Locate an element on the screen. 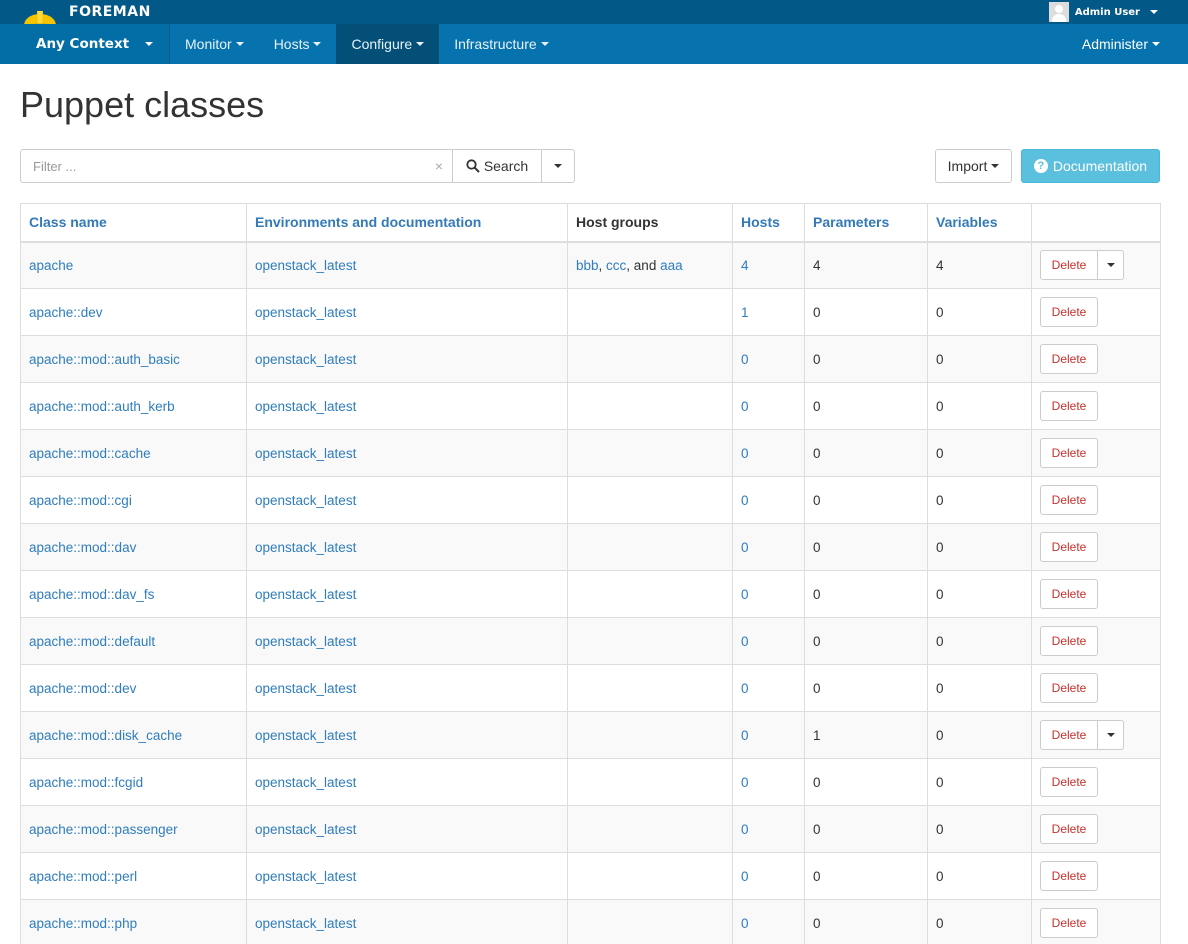 This screenshot has width=1188, height=944. host-group-link: bbb is located at coordinates (587, 265).